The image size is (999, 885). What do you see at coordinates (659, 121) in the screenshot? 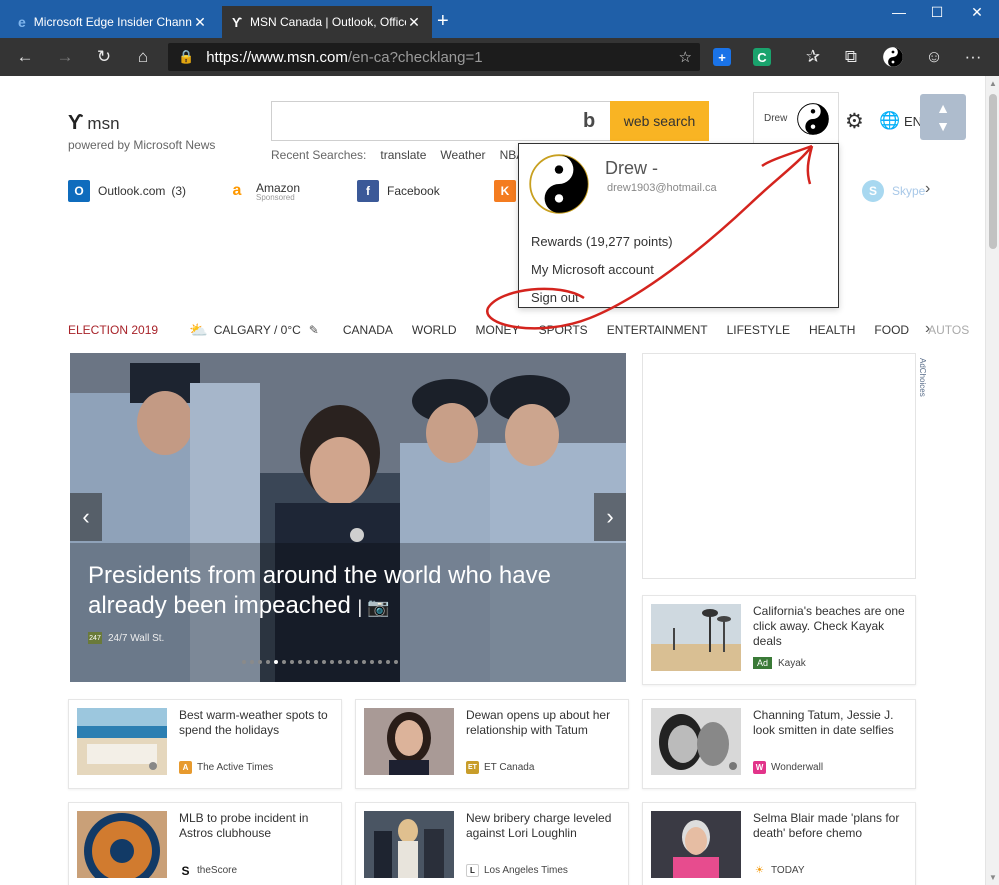
I see `web-search-button: web search` at bounding box center [659, 121].